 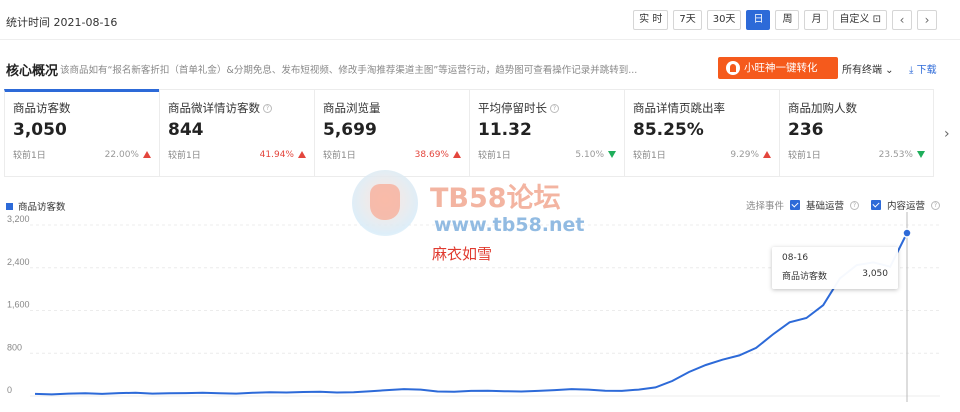 What do you see at coordinates (724, 20) in the screenshot?
I see `period-30d-button: 30天` at bounding box center [724, 20].